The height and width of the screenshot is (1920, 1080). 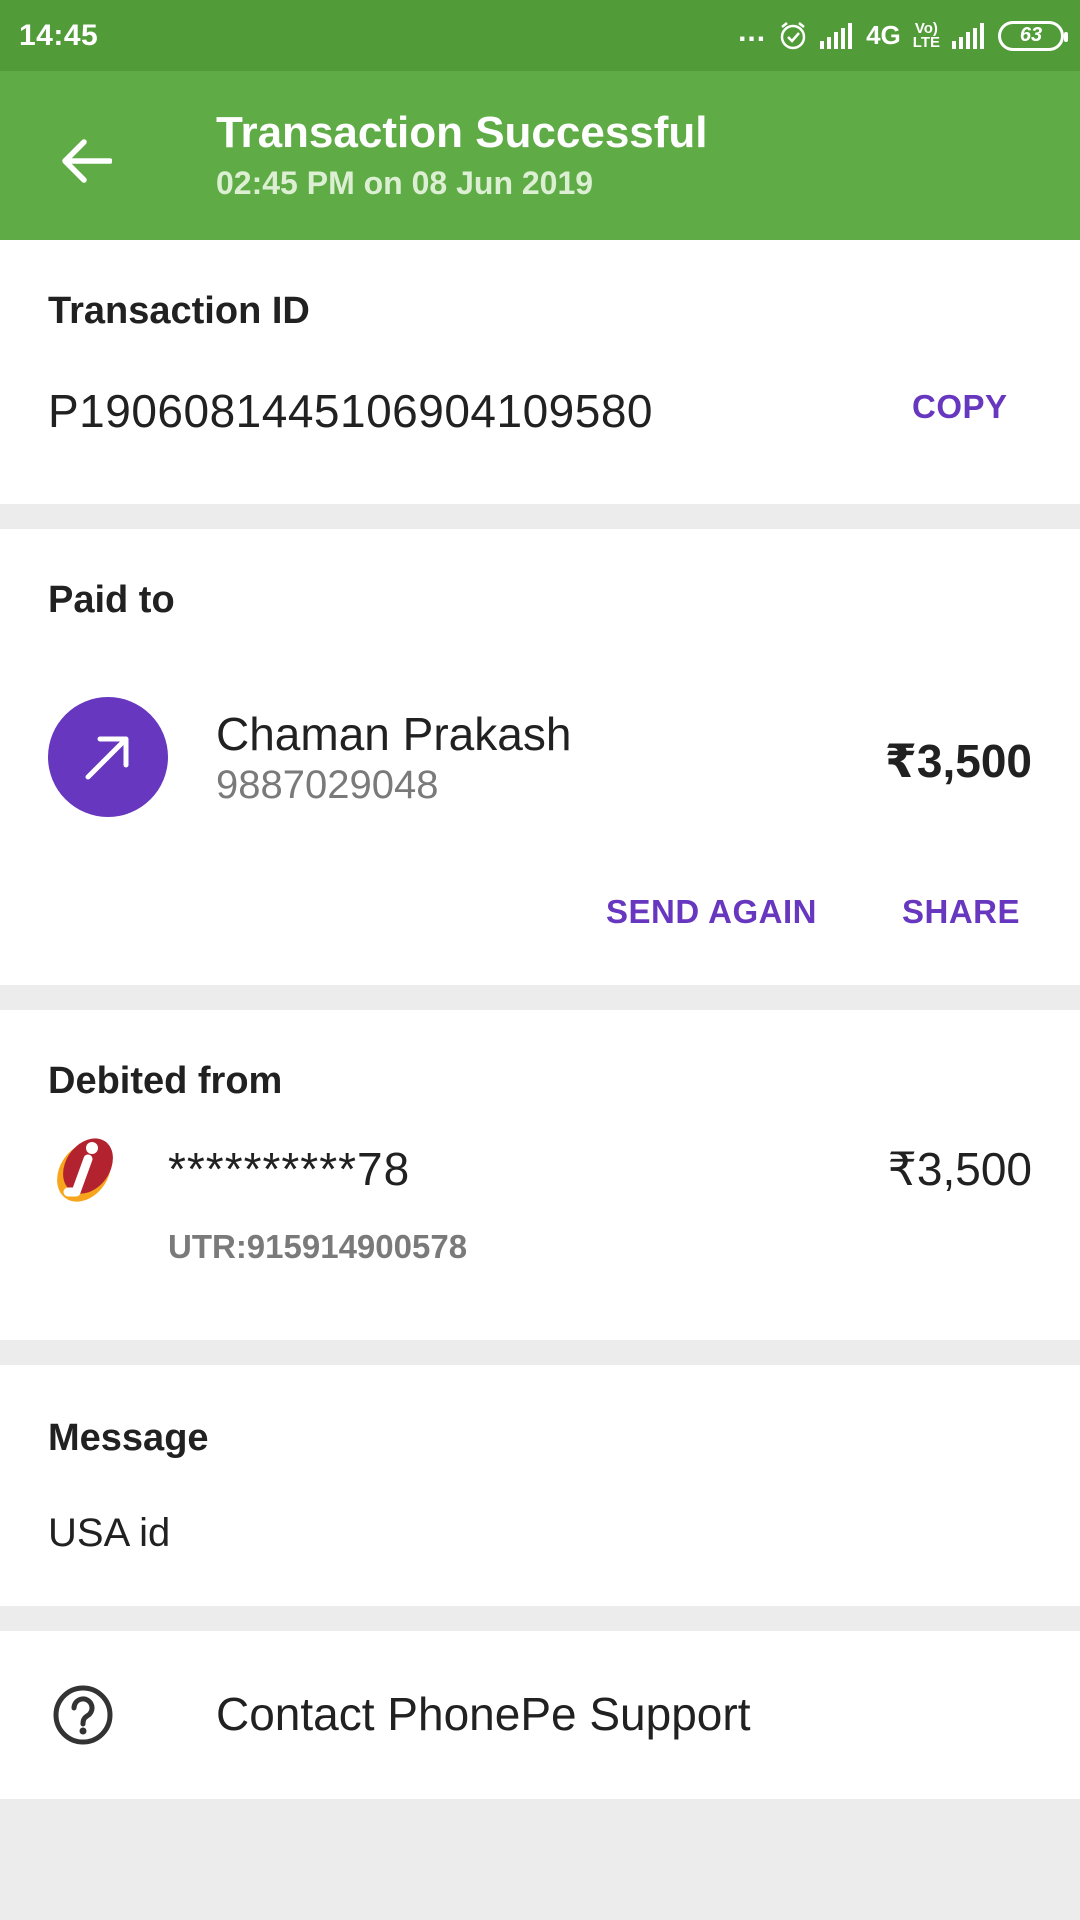 What do you see at coordinates (351, 411) in the screenshot?
I see `transaction-id-value: P1906081445106904109580` at bounding box center [351, 411].